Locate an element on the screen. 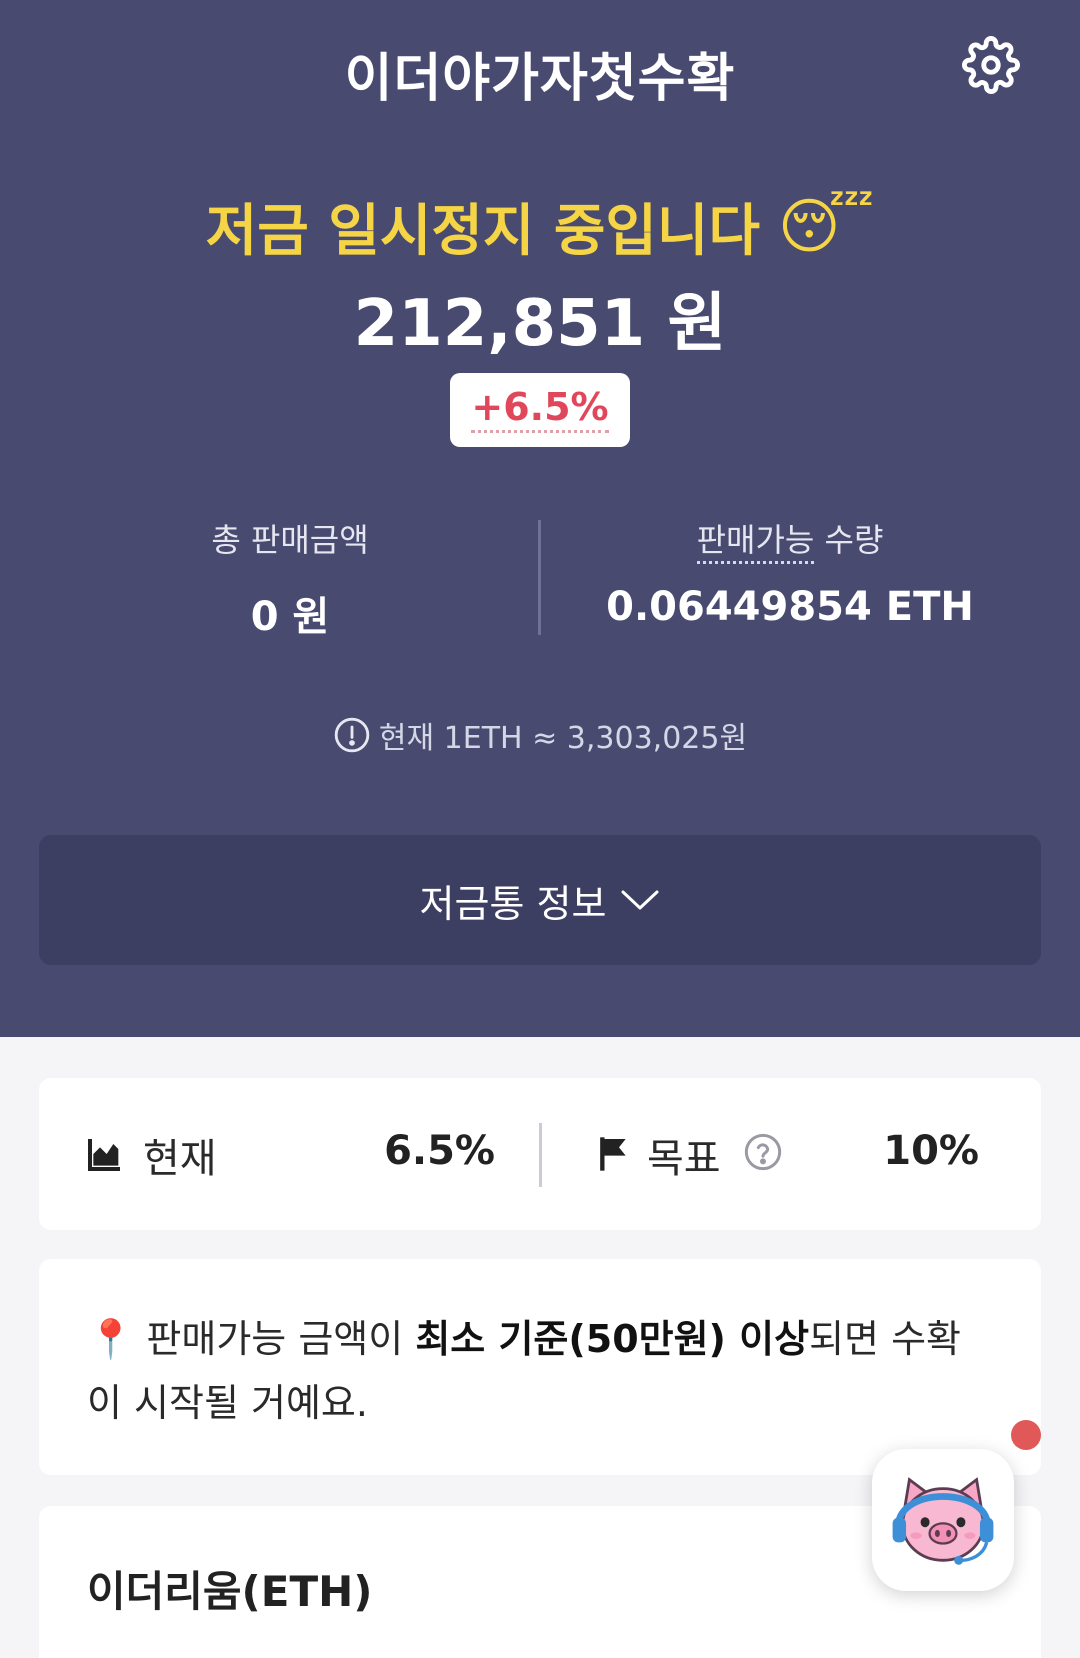 This screenshot has height=1658, width=1080. piggy-bank-info-button: 저금통 정보 is located at coordinates (540, 900).